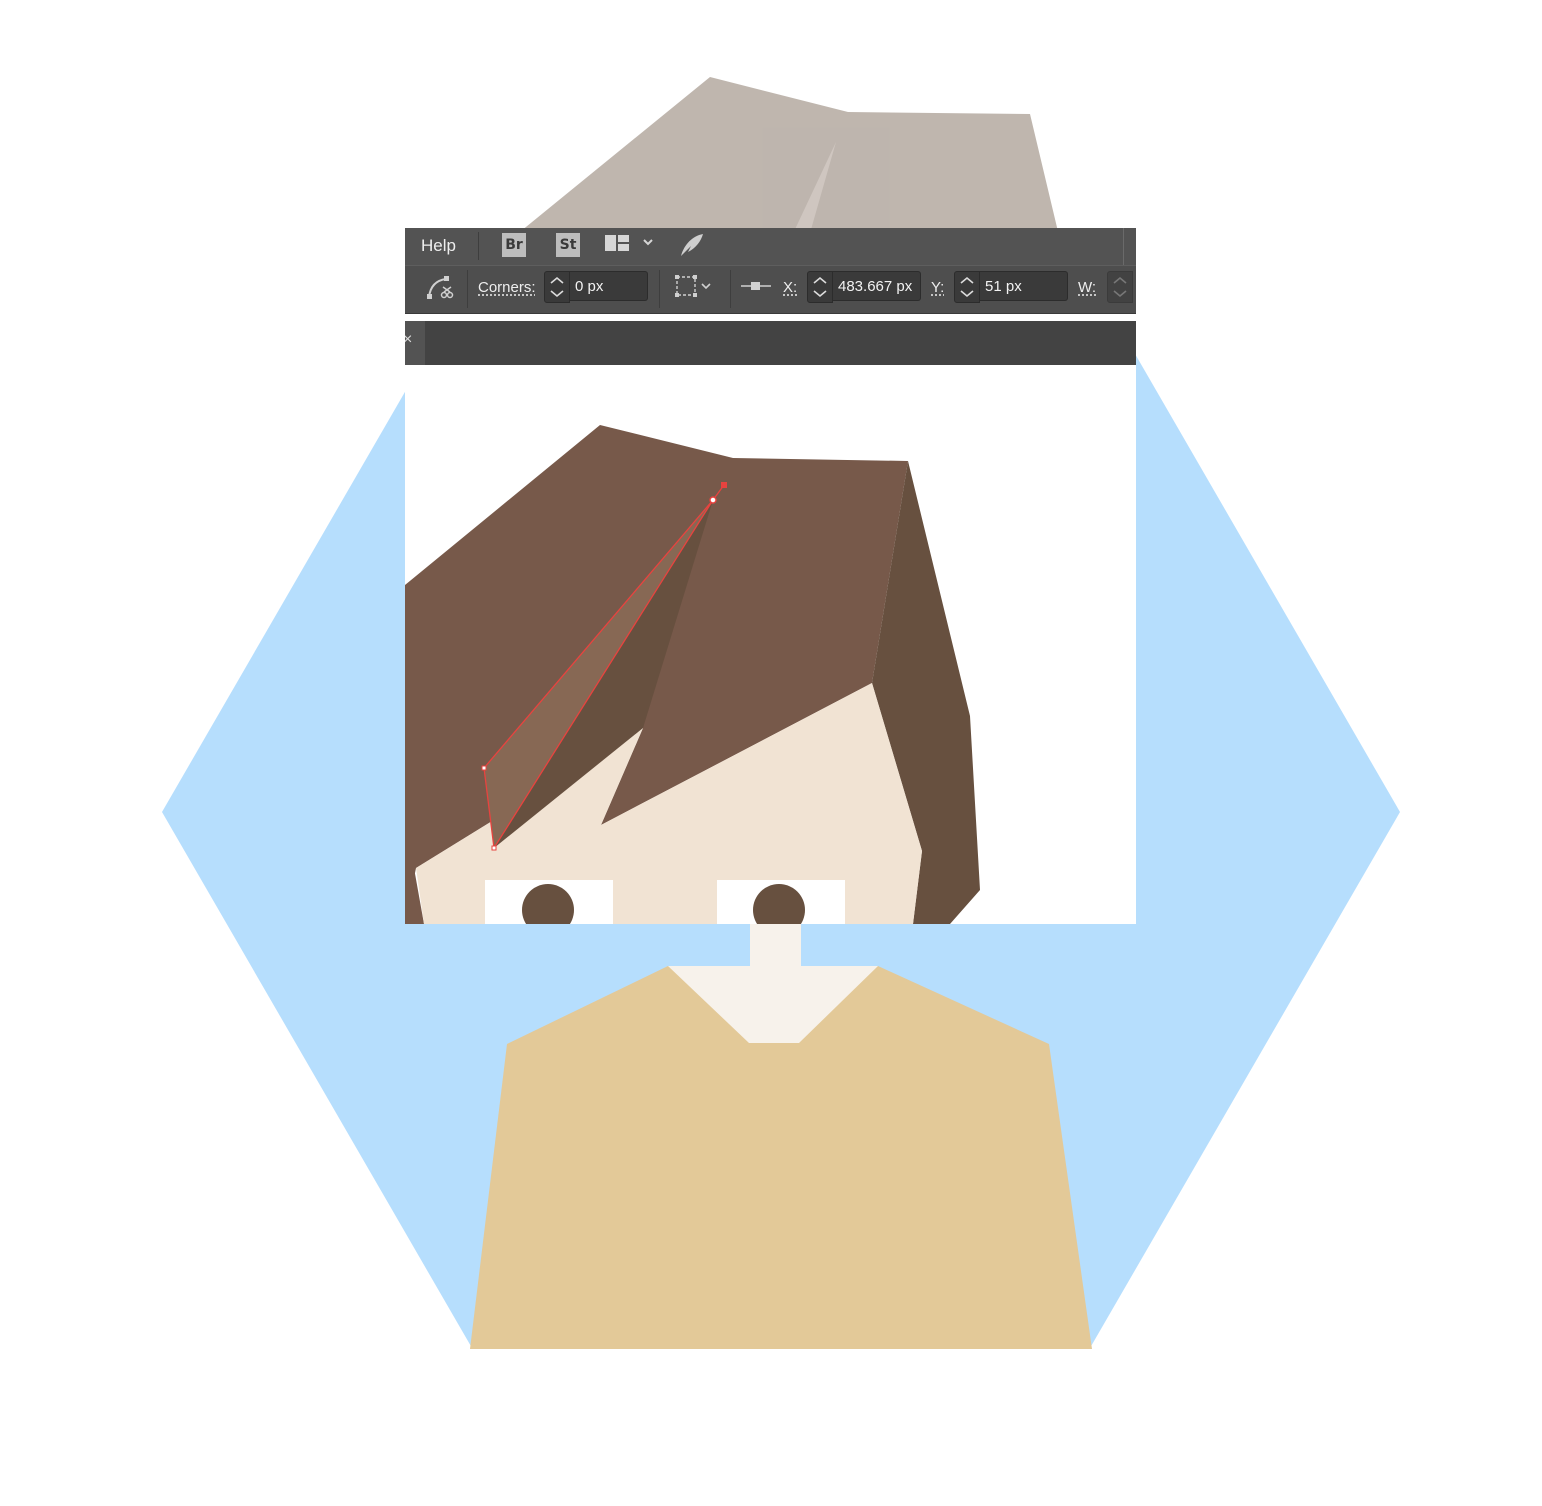 This screenshot has height=1506, width=1542. Describe the element at coordinates (514, 245) in the screenshot. I see `bridge-button: Br` at that location.